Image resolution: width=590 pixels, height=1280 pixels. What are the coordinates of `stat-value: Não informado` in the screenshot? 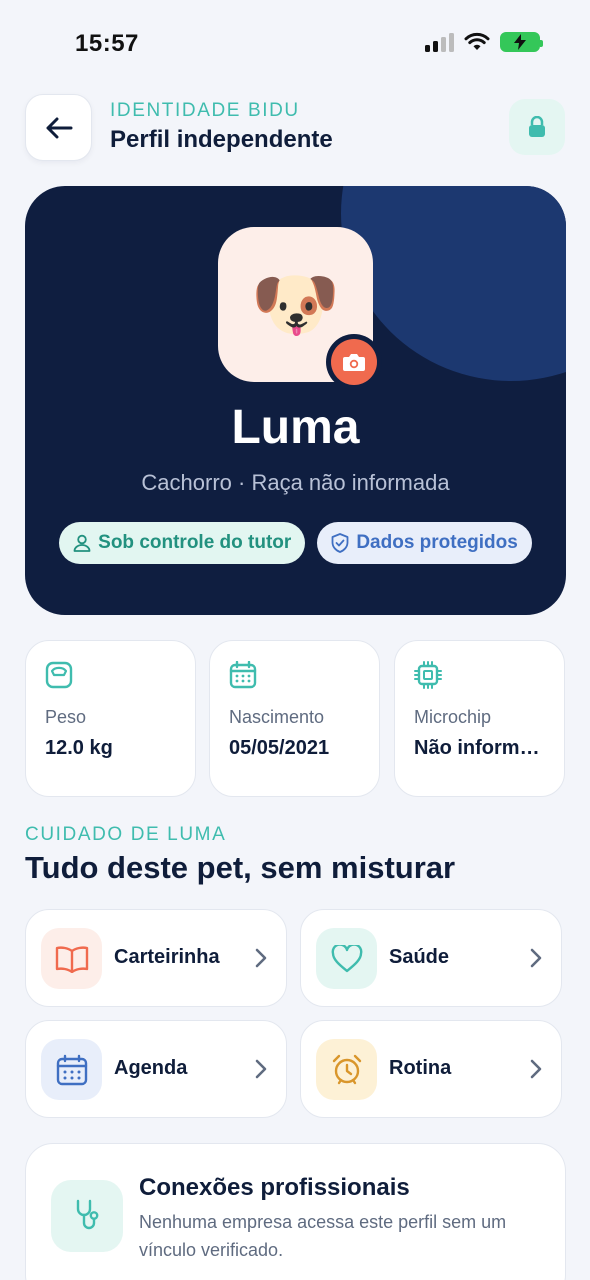 It's located at (481, 748).